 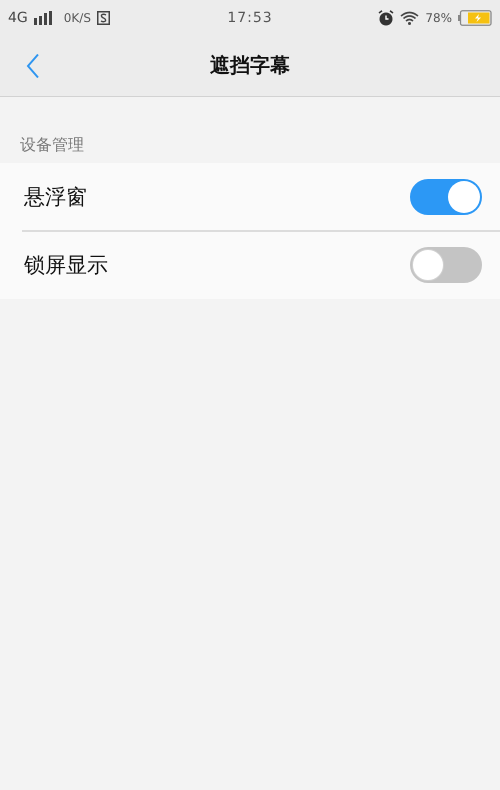 What do you see at coordinates (52, 145) in the screenshot?
I see `section-title: 设备管理` at bounding box center [52, 145].